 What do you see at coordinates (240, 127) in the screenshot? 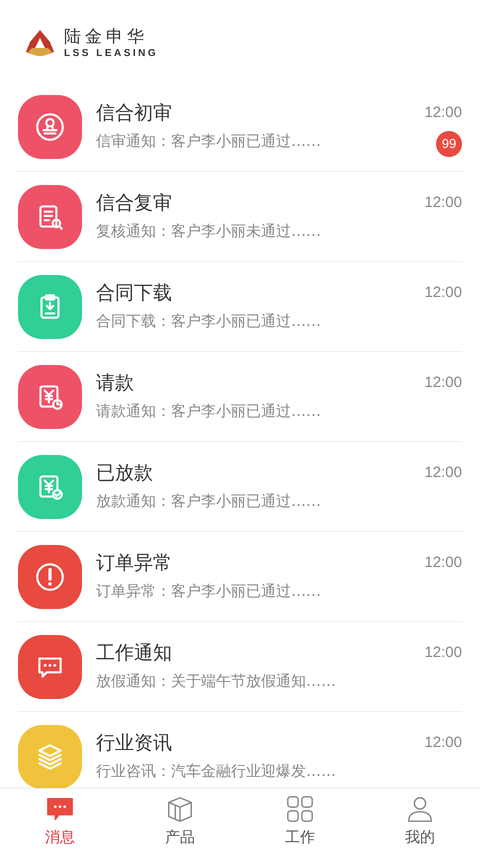
I see `message-row: 信合初审 信审通知：客户李小丽已通过…… 12:00 99` at bounding box center [240, 127].